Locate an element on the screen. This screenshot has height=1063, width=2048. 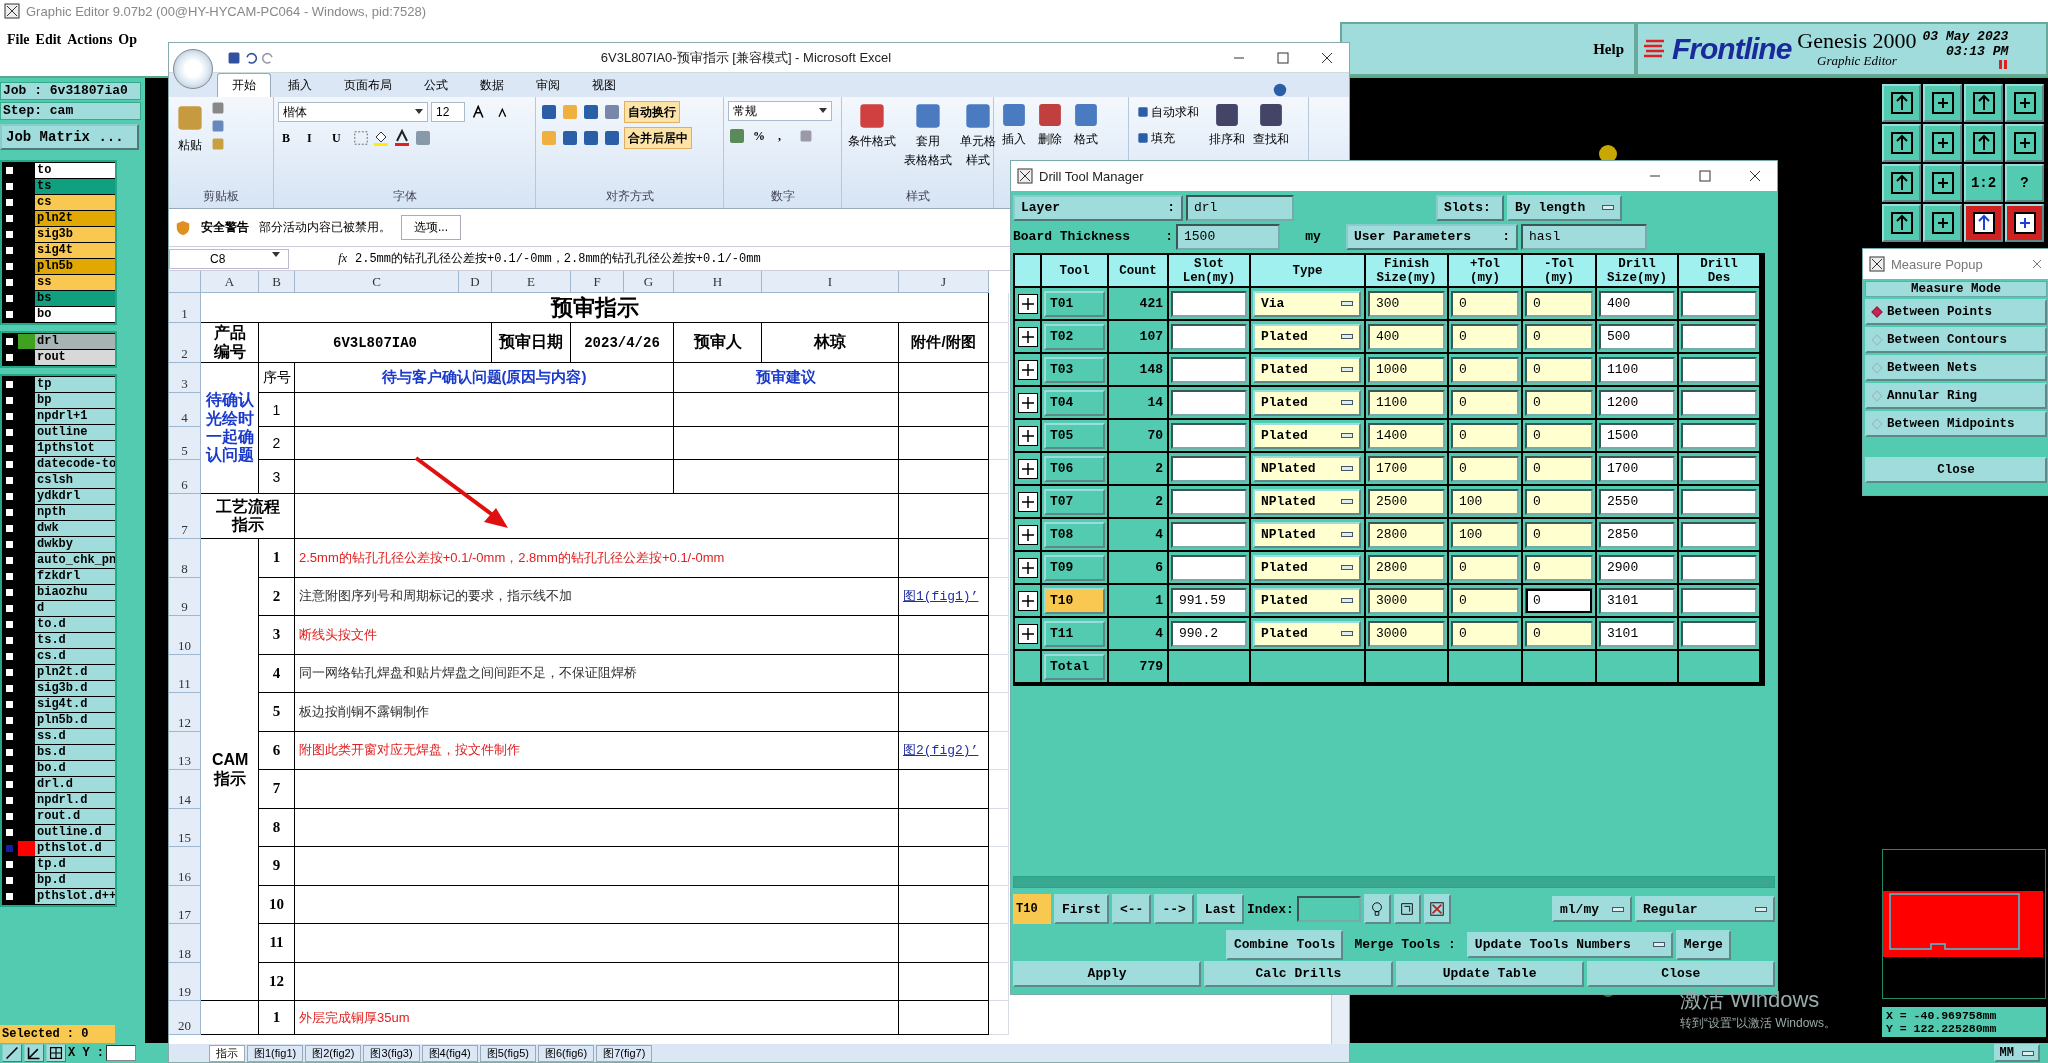
layer-name: cs is located at coordinates (75, 202).